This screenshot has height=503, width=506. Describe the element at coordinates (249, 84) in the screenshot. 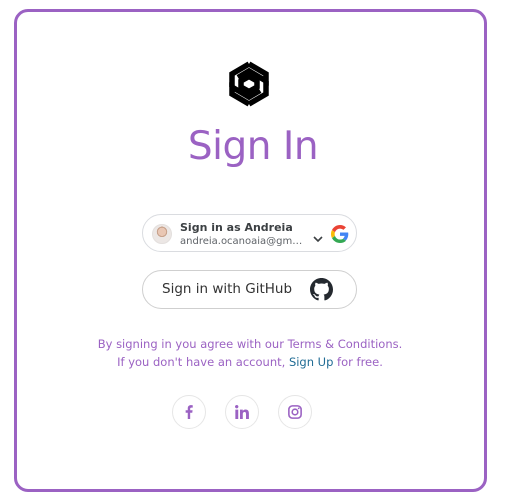

I see `brand-logo-icon` at that location.